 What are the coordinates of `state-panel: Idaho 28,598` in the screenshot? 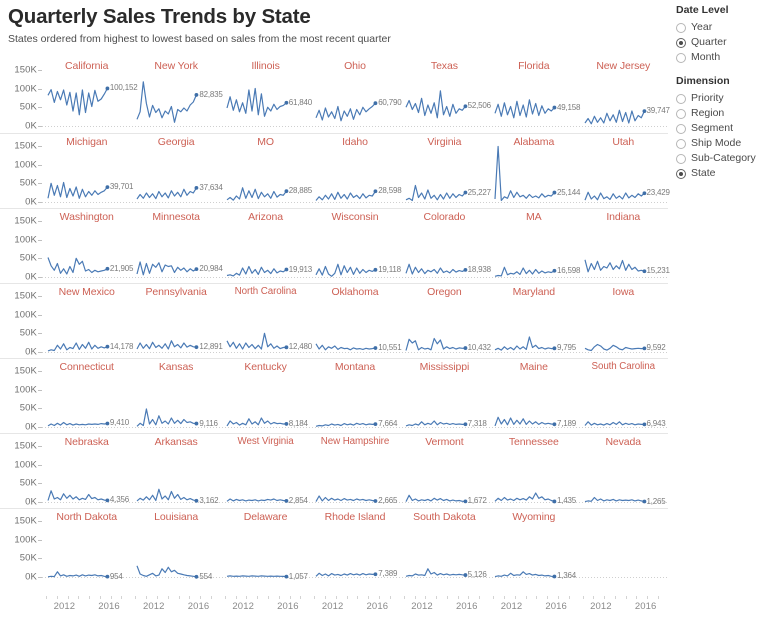 It's located at (356, 171).